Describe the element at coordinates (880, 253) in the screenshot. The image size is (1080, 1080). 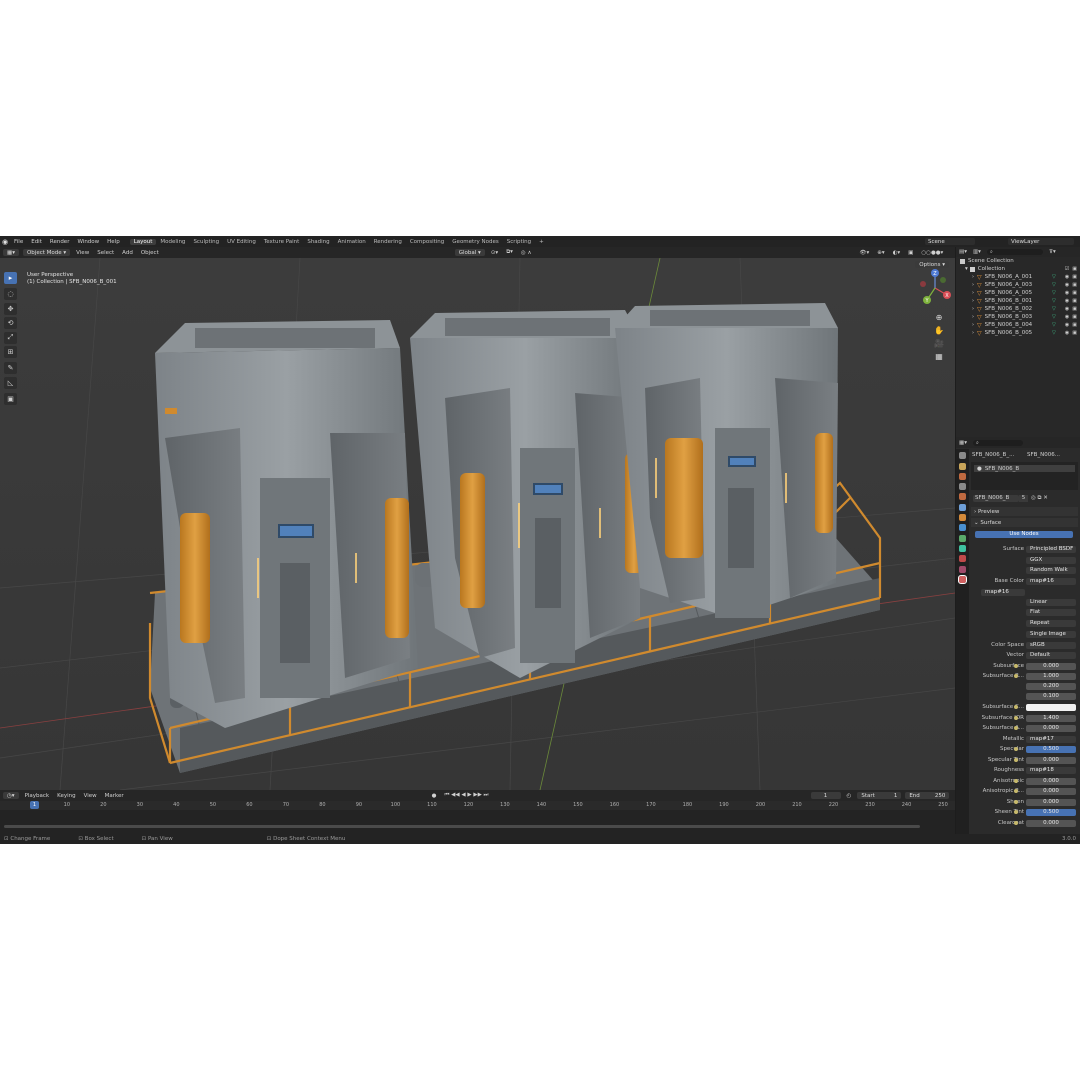
I see `gizmo-toggle-icon: ⊕▾` at that location.